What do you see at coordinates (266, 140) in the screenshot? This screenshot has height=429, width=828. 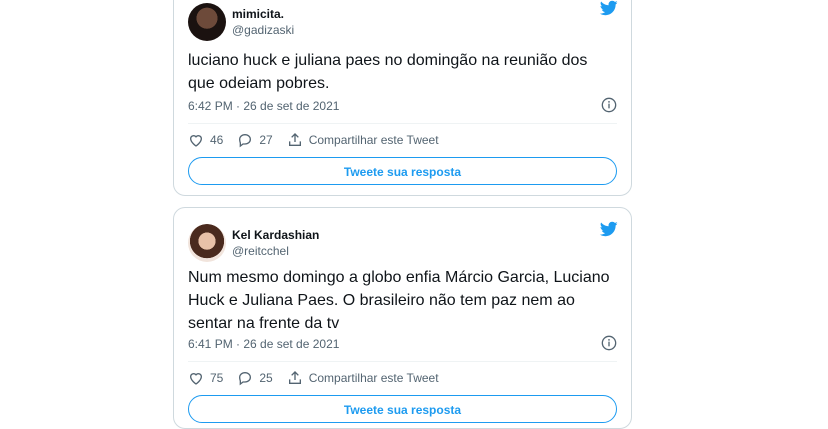 I see `reply-count: 27` at bounding box center [266, 140].